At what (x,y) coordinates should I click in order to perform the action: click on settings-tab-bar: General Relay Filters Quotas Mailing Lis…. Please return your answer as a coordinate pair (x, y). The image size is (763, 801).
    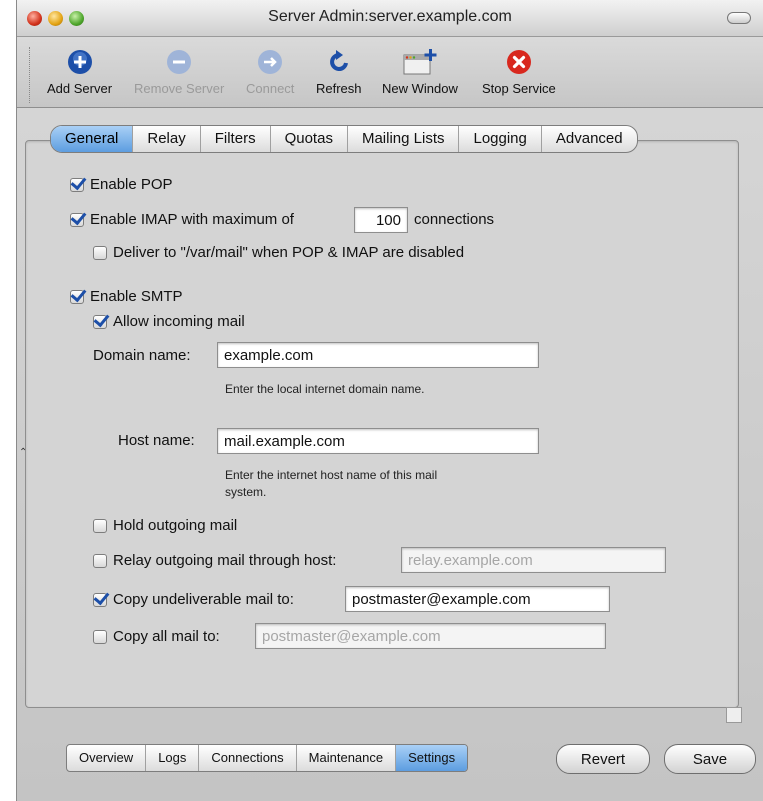
    Looking at the image, I should click on (344, 139).